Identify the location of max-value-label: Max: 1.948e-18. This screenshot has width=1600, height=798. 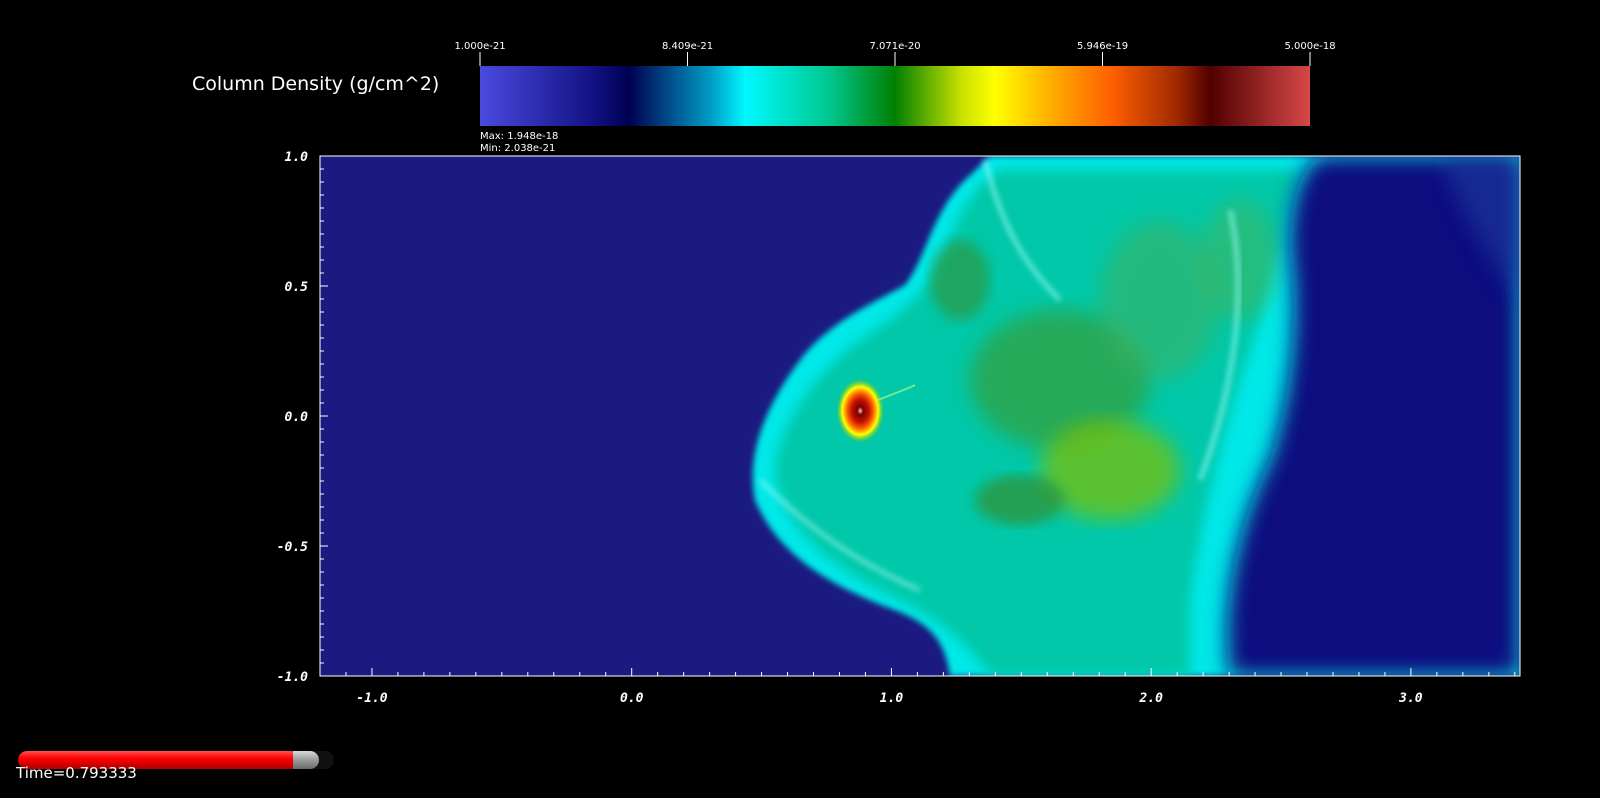
(519, 136).